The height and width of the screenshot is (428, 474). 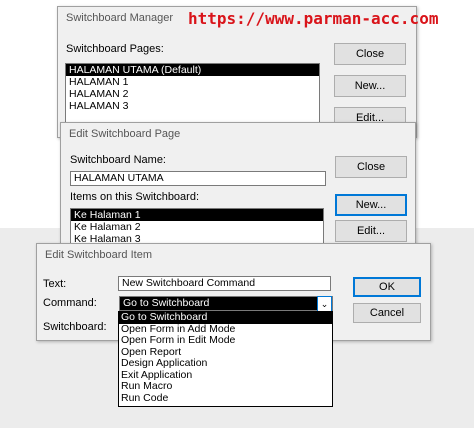 What do you see at coordinates (166, 303) in the screenshot?
I see `command-selected-value: Go to Switchboard` at bounding box center [166, 303].